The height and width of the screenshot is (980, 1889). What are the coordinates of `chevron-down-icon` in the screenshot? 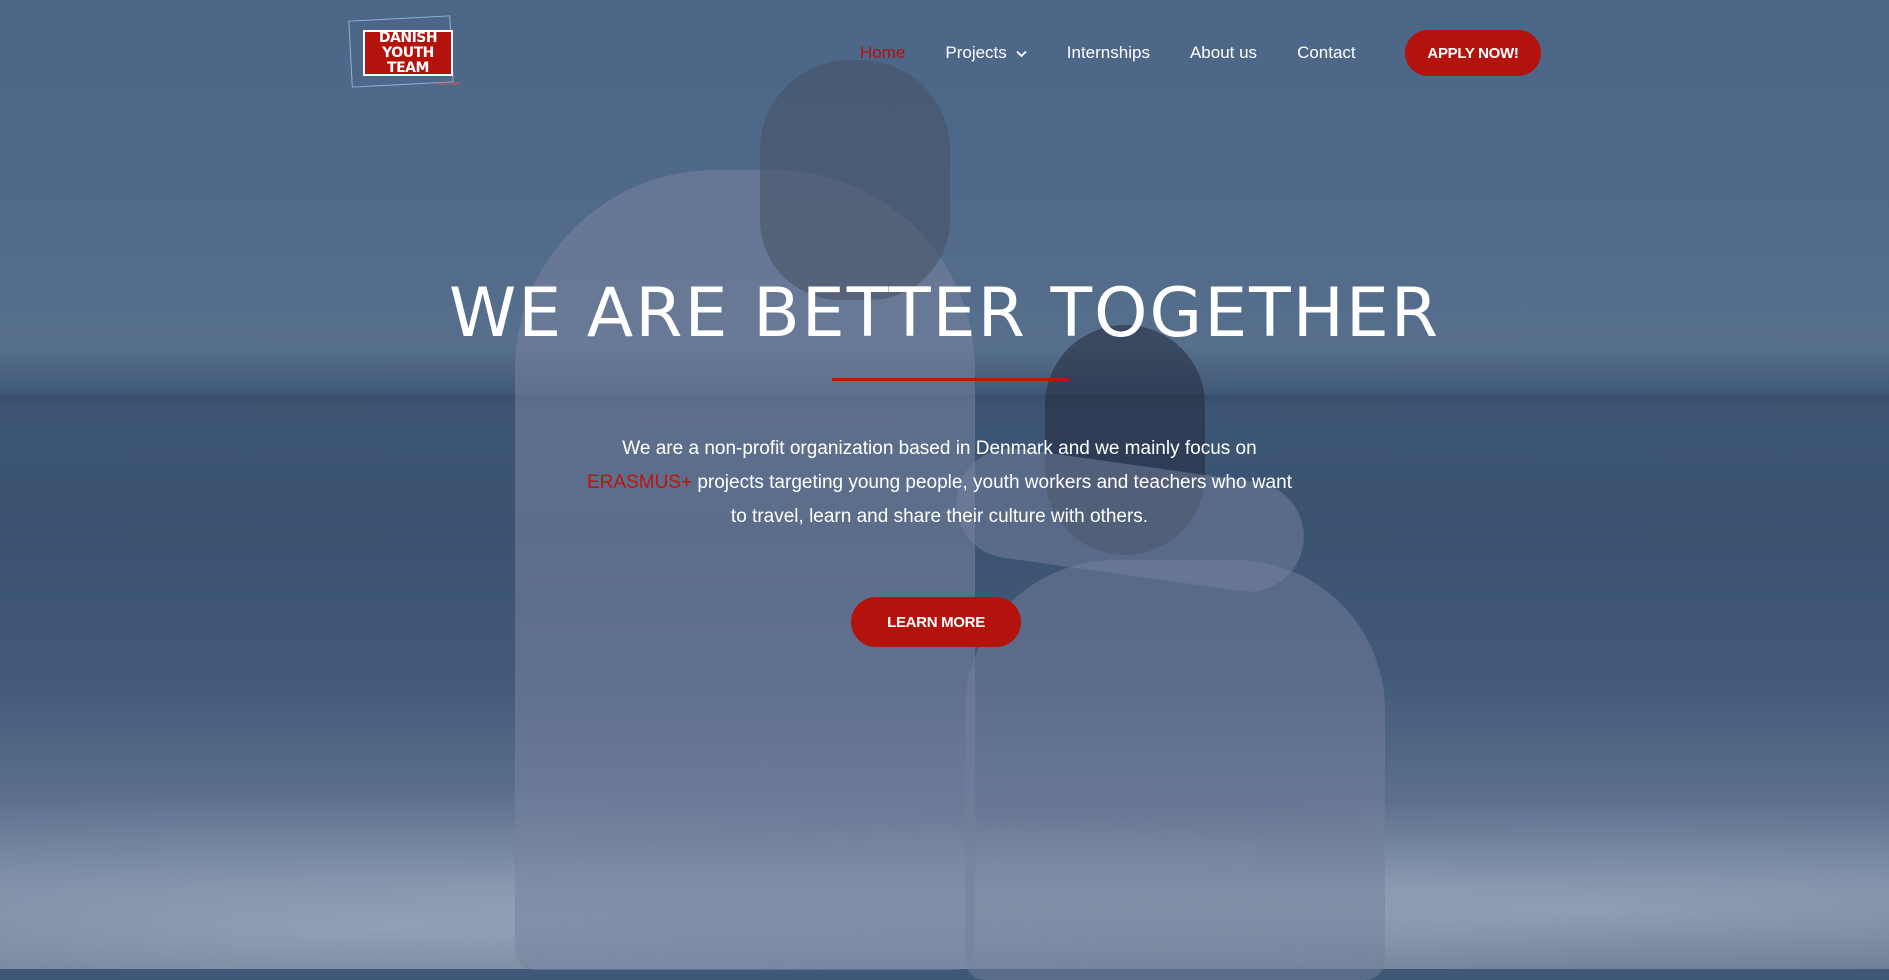 It's located at (1021, 54).